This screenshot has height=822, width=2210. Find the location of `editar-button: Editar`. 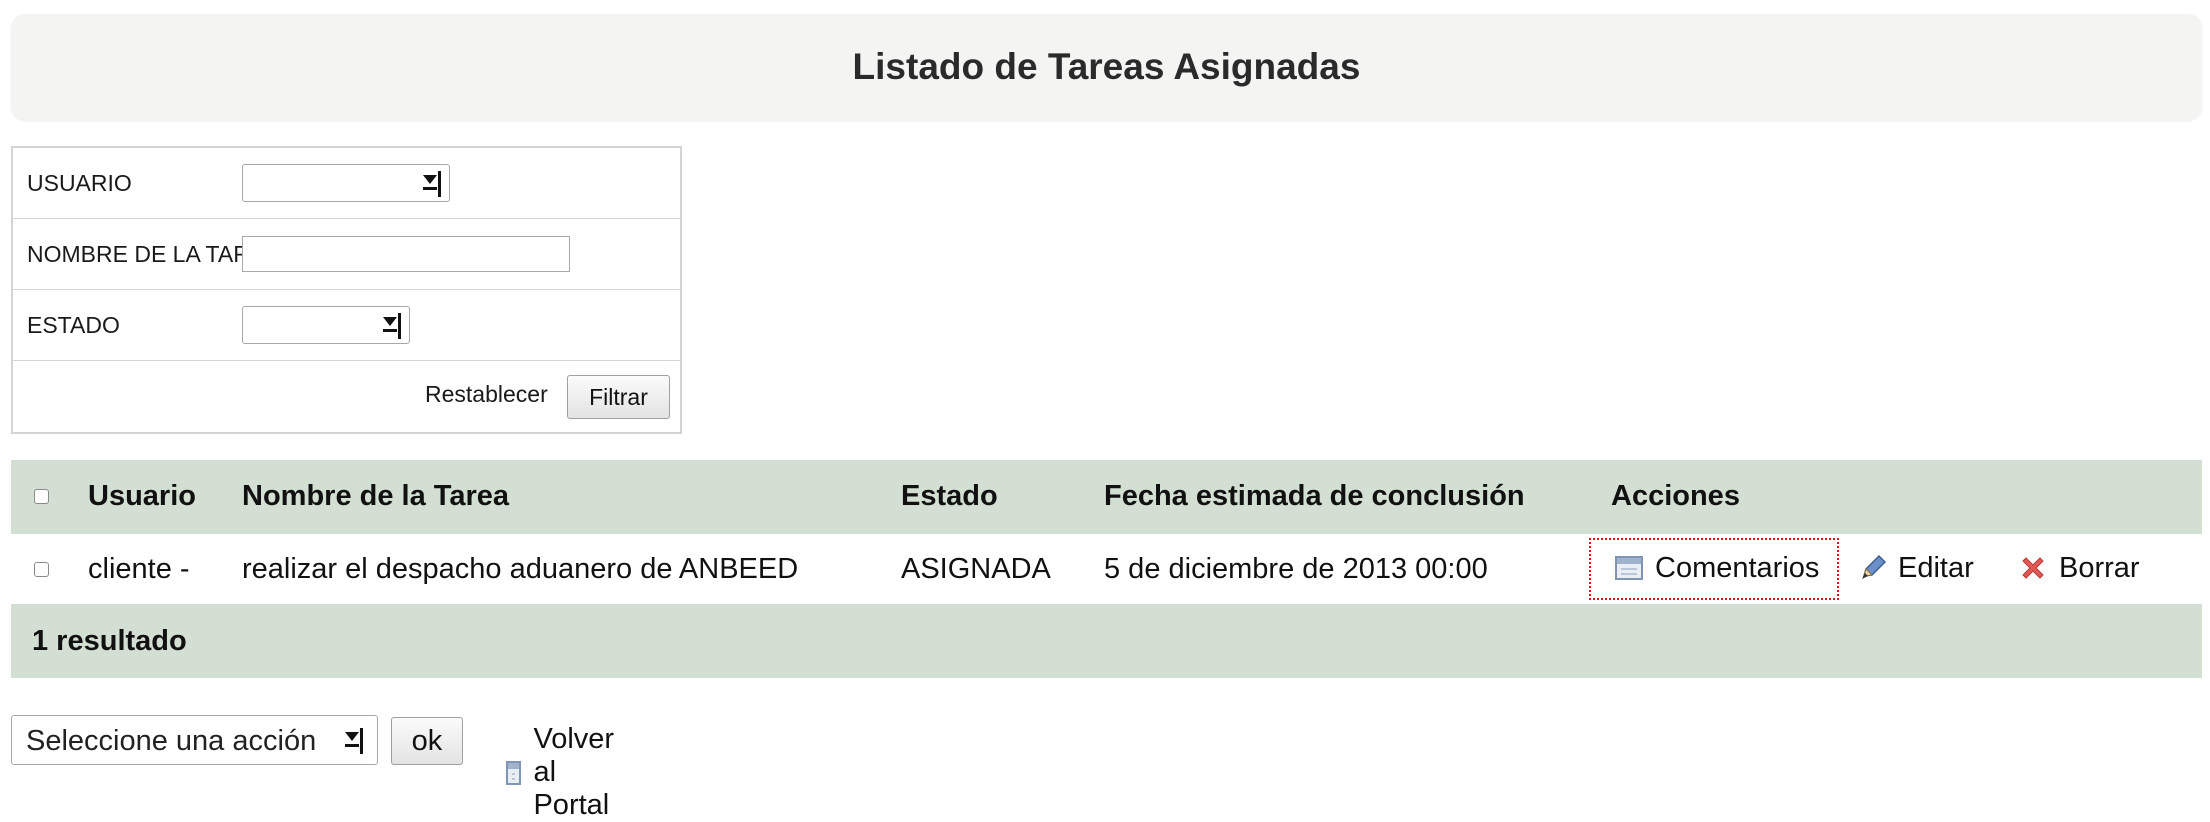

editar-button: Editar is located at coordinates (1916, 568).